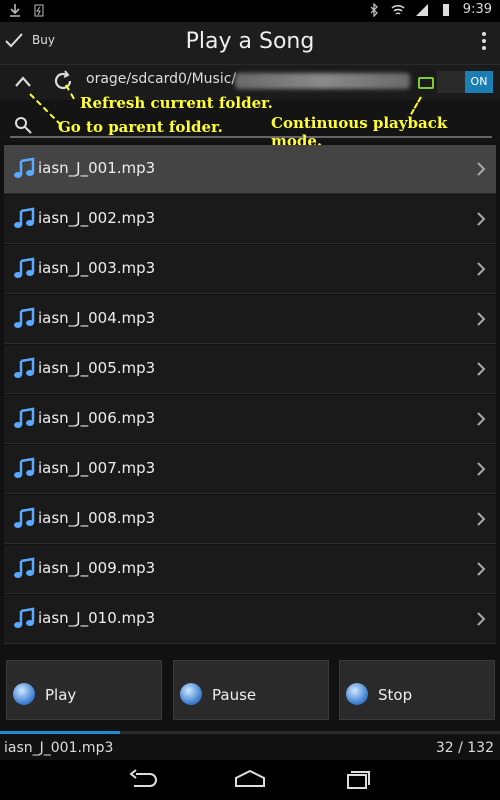 The image size is (500, 800). I want to click on file-name: iasn_J_005.mp3, so click(97, 368).